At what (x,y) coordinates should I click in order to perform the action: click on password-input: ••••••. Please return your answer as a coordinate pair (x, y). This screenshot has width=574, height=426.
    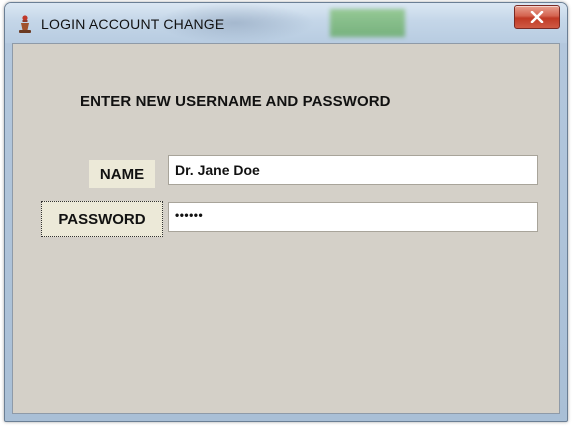
    Looking at the image, I should click on (353, 217).